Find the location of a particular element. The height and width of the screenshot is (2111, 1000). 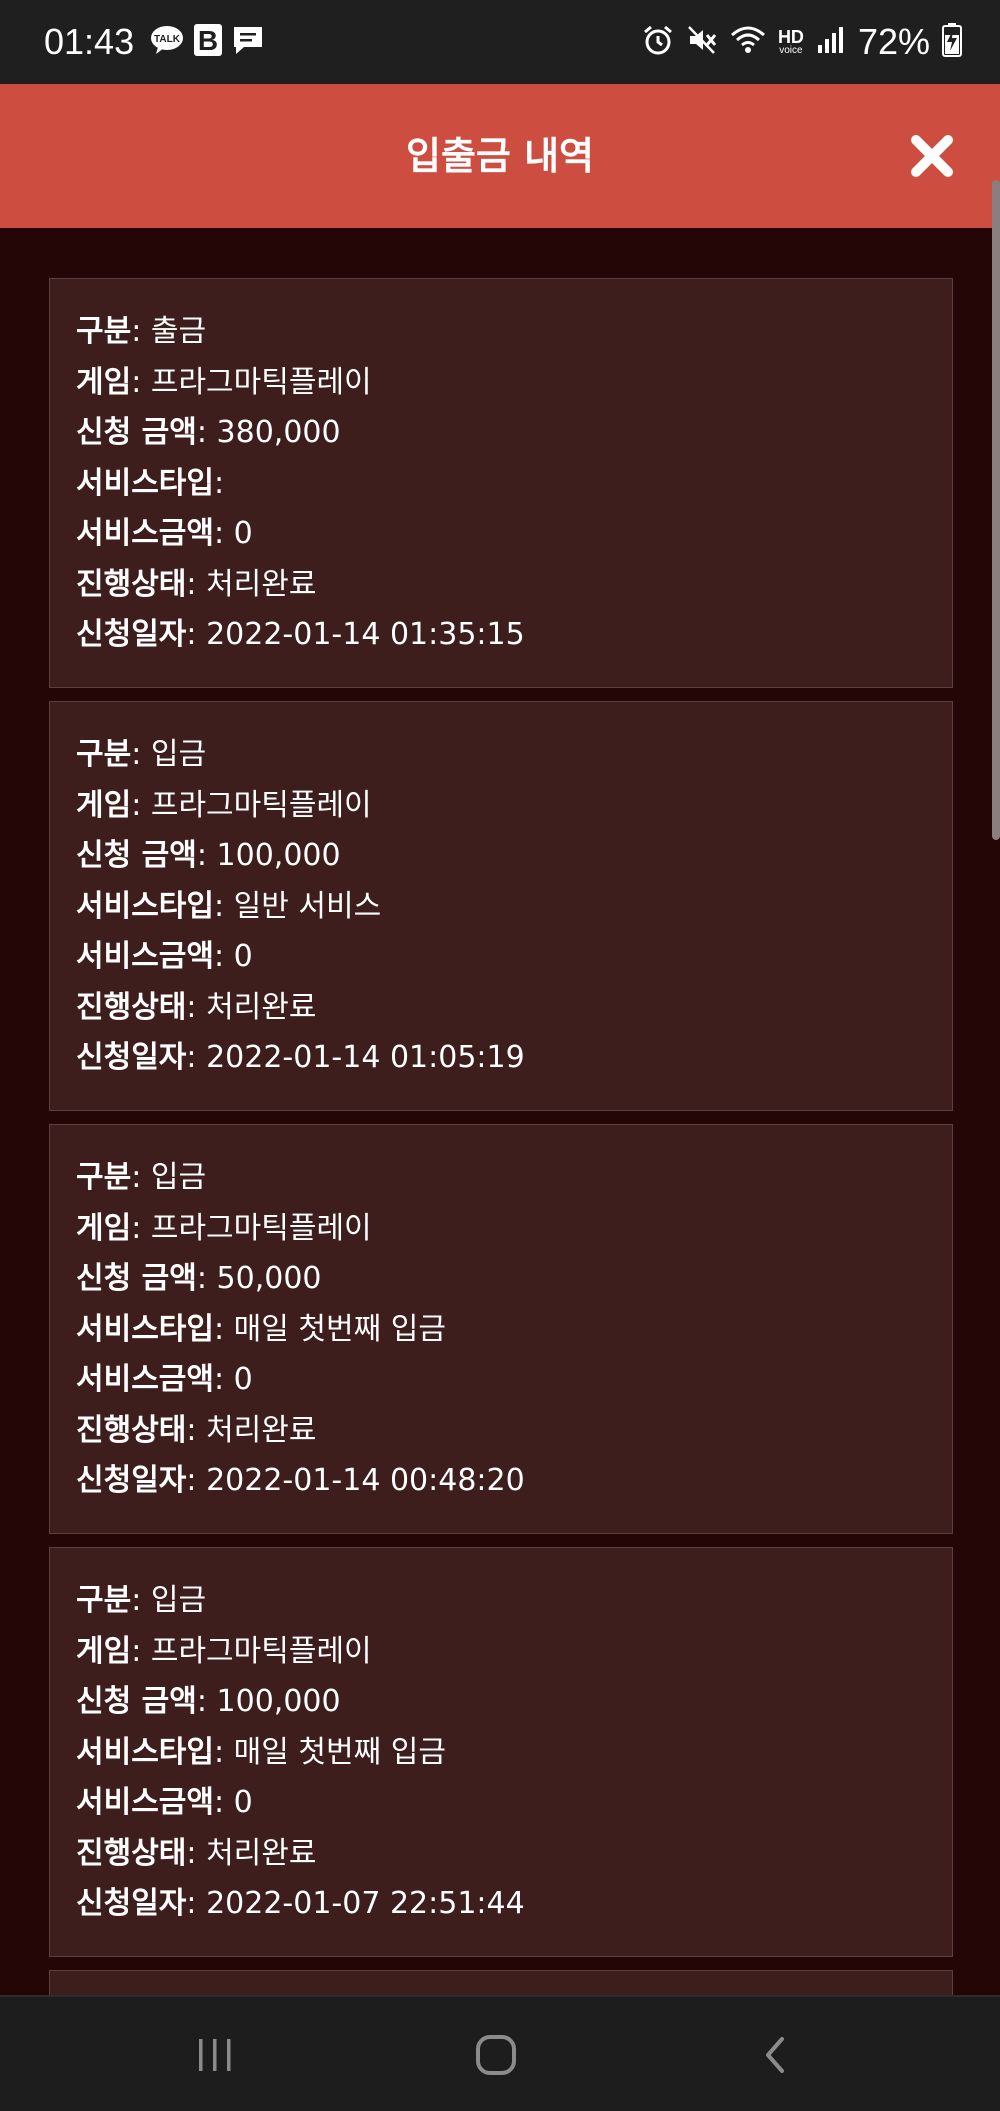

alarm-icon is located at coordinates (658, 42).